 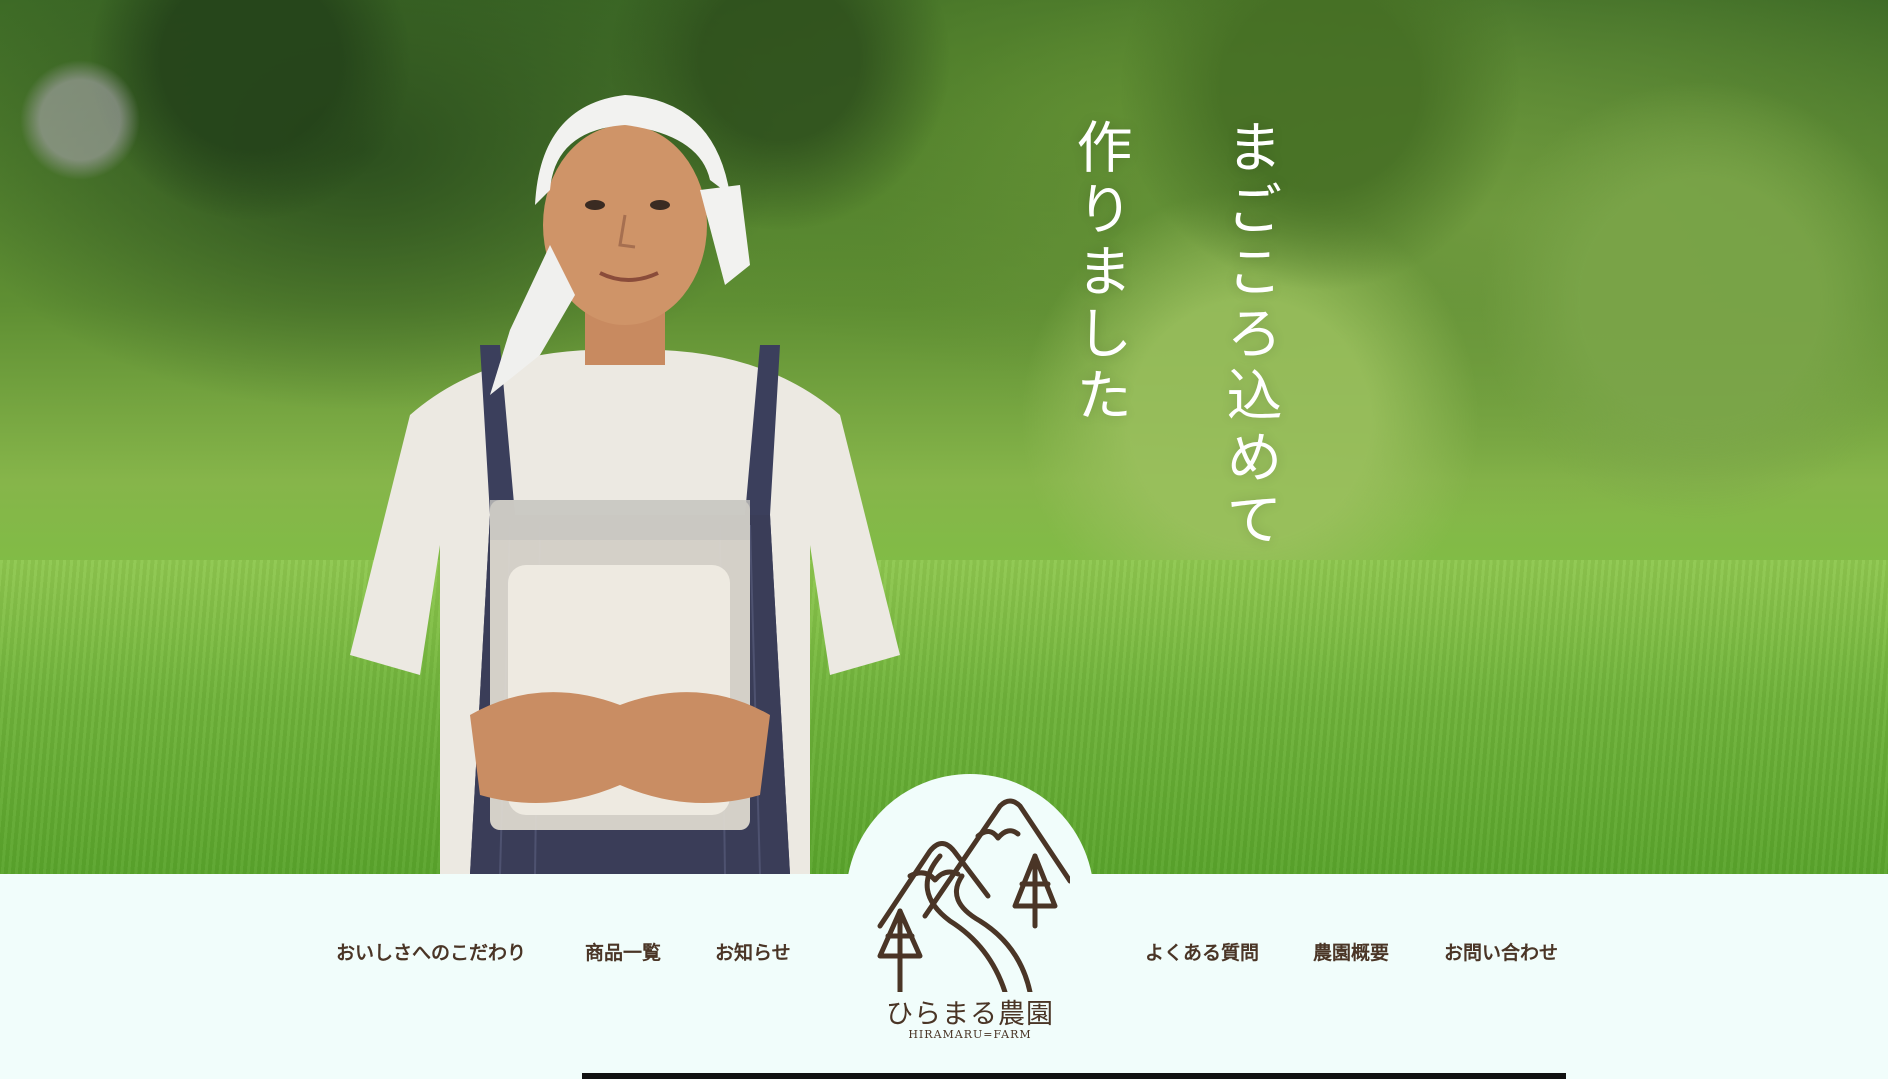 I want to click on nav-item-products: 商品一覧, so click(x=623, y=951).